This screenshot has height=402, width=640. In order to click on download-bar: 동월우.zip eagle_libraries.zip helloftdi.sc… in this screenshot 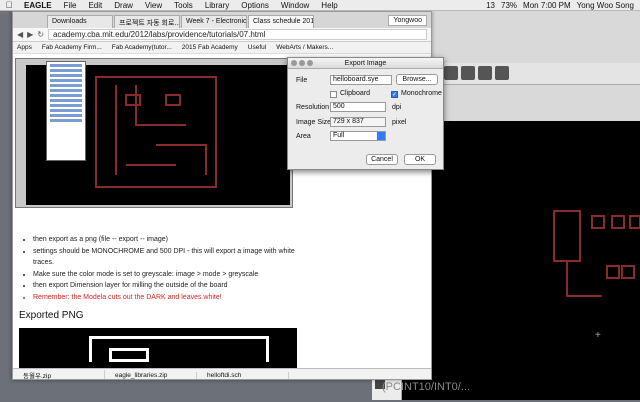, I will do `click(222, 373)`.